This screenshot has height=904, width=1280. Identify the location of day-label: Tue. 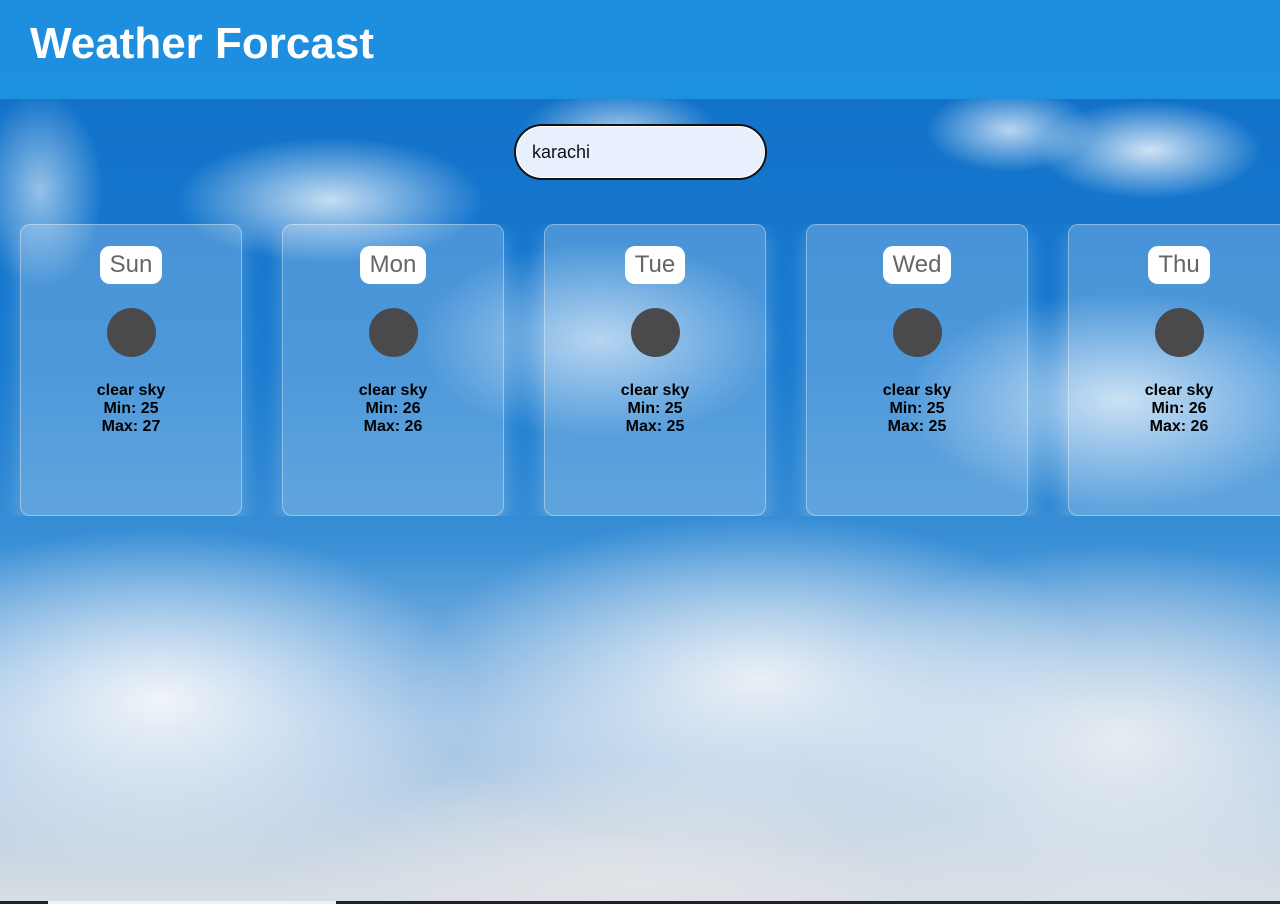
(655, 265).